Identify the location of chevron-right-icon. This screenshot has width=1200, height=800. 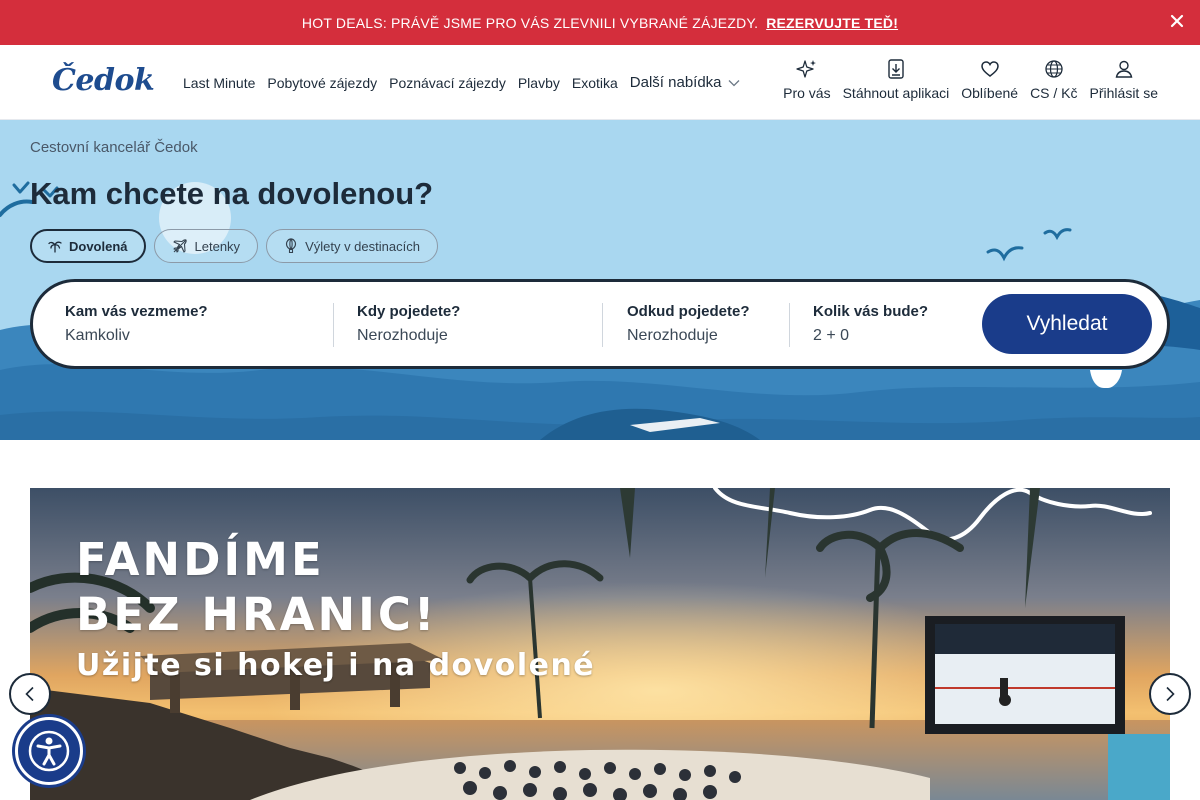
(1170, 694).